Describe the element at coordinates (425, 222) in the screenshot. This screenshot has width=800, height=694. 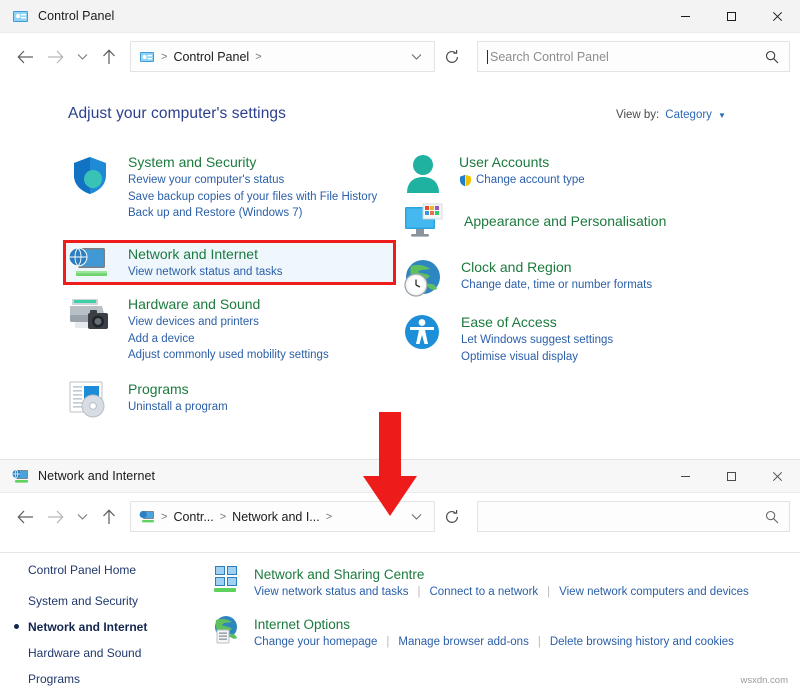
I see `monitor-colors-icon` at that location.